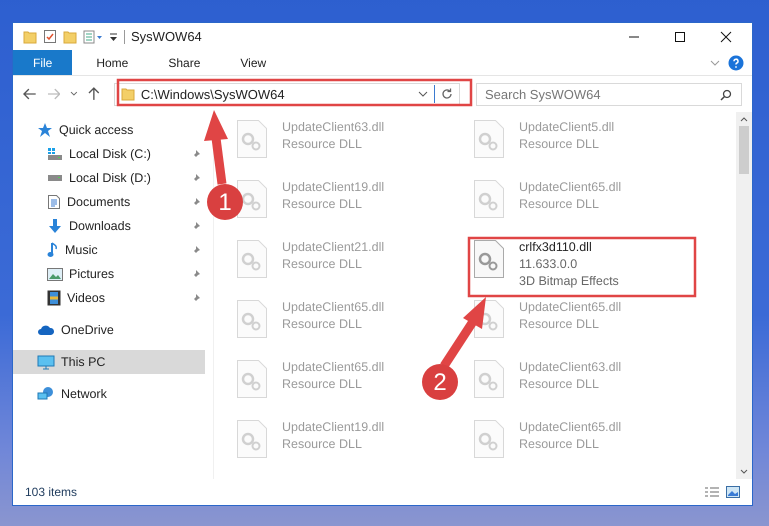 The width and height of the screenshot is (769, 526). Describe the element at coordinates (91, 274) in the screenshot. I see `nav-label: Pictures` at that location.